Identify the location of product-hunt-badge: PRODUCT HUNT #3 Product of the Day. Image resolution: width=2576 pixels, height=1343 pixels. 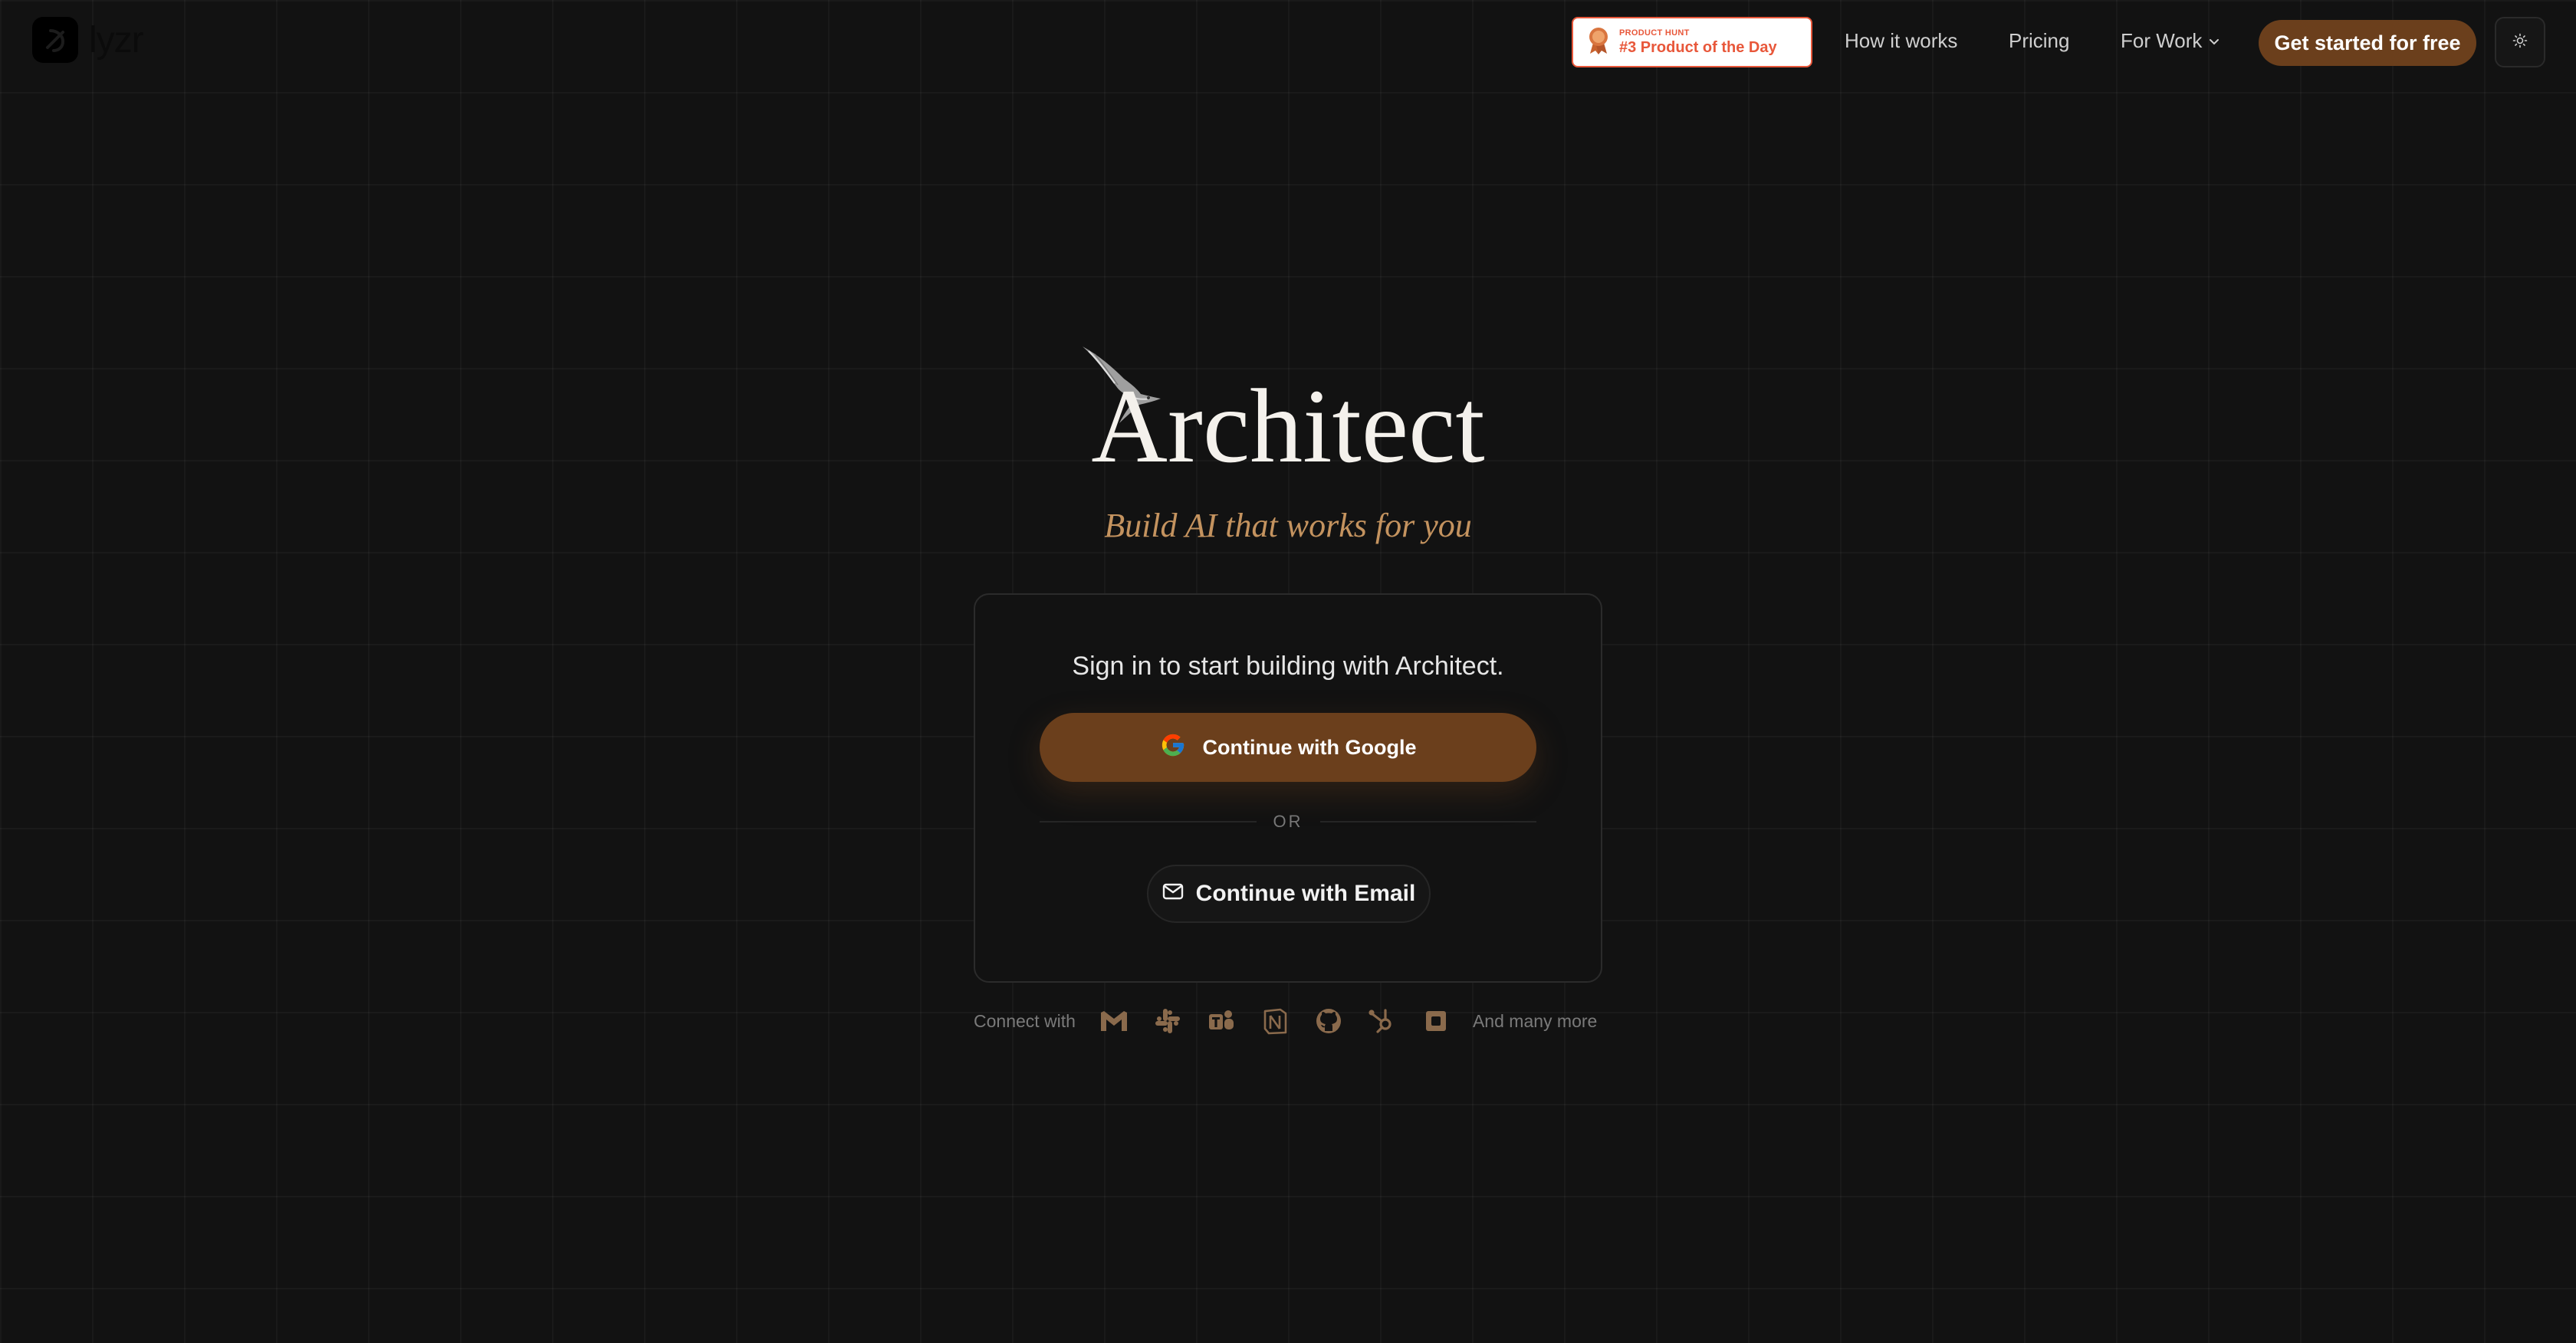
(1692, 42).